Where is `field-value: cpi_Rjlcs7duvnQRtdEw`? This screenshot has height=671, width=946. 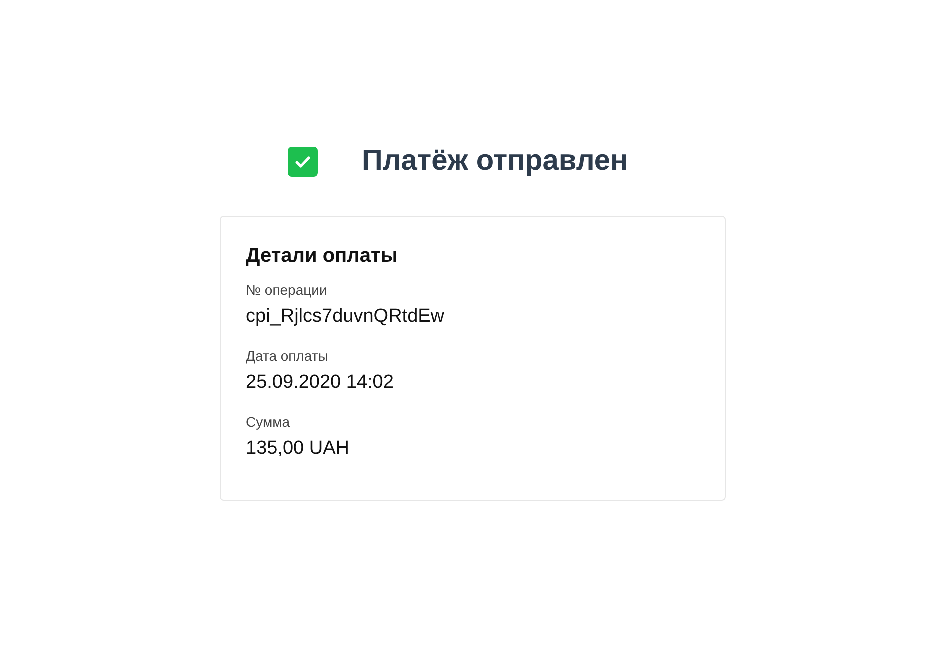
field-value: cpi_Rjlcs7duvnQRtdEw is located at coordinates (346, 317).